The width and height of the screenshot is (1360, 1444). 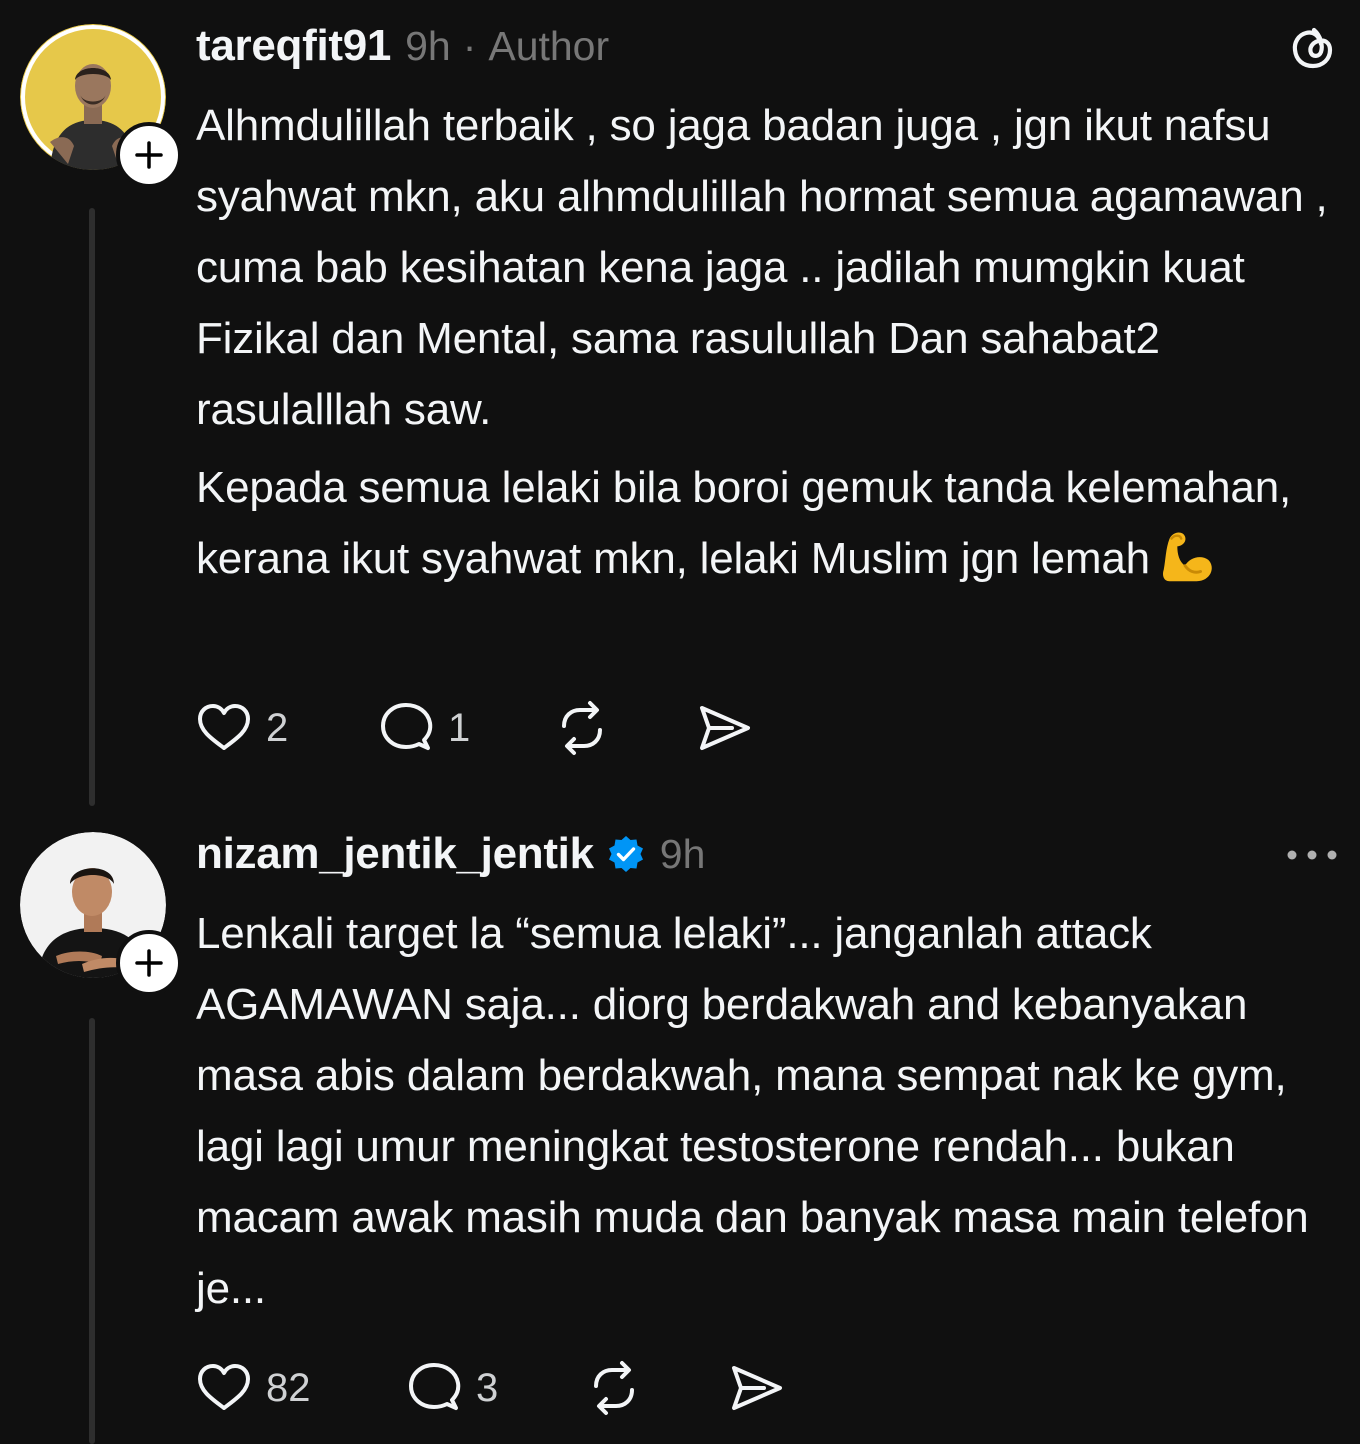 What do you see at coordinates (395, 854) in the screenshot?
I see `username: nizam_jentik_jentik` at bounding box center [395, 854].